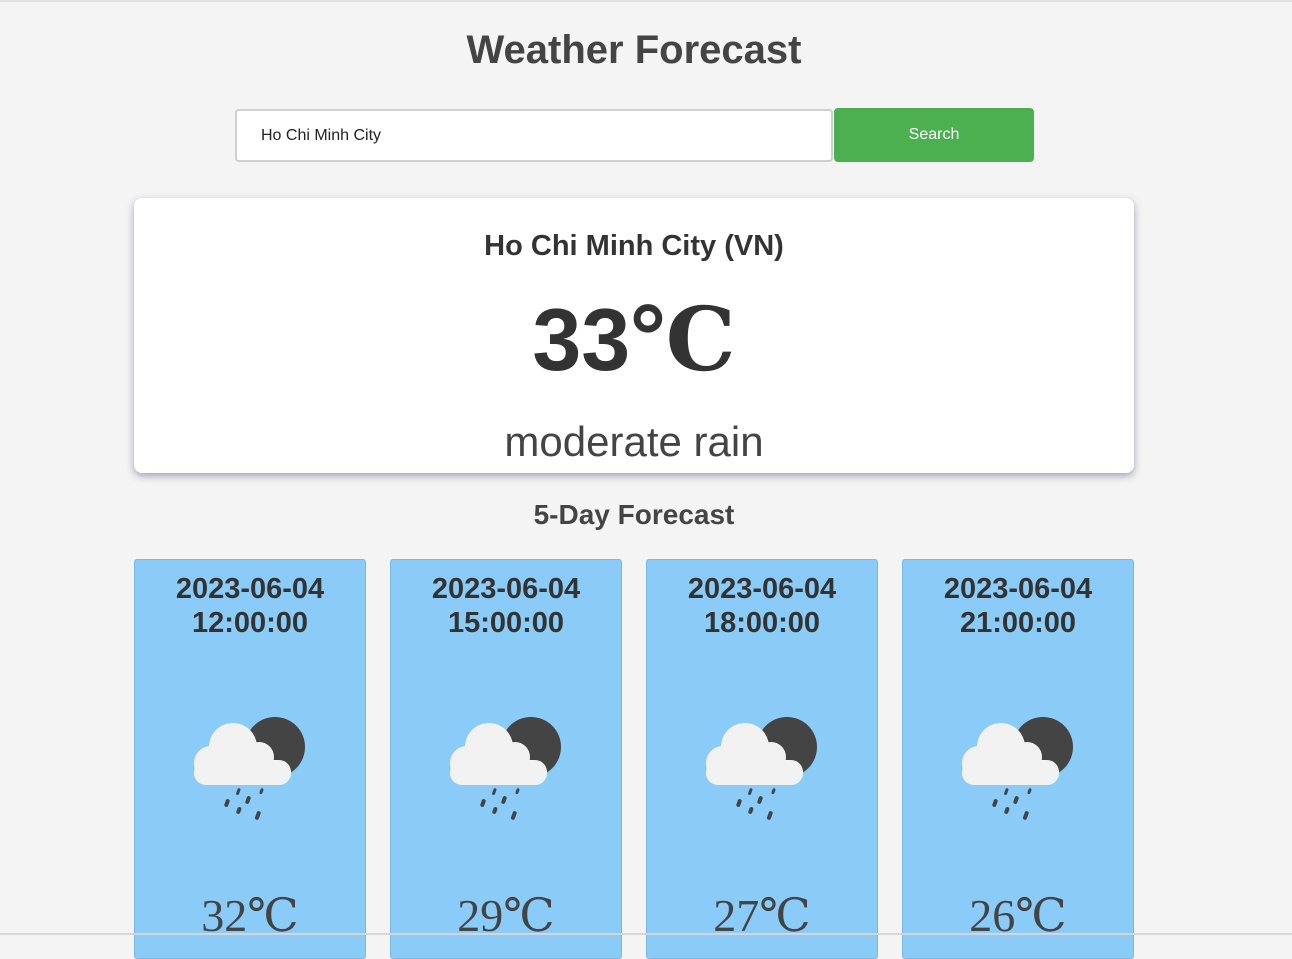 Image resolution: width=1292 pixels, height=959 pixels. Describe the element at coordinates (683, 341) in the screenshot. I see `current-temperature-unit: ℃` at that location.